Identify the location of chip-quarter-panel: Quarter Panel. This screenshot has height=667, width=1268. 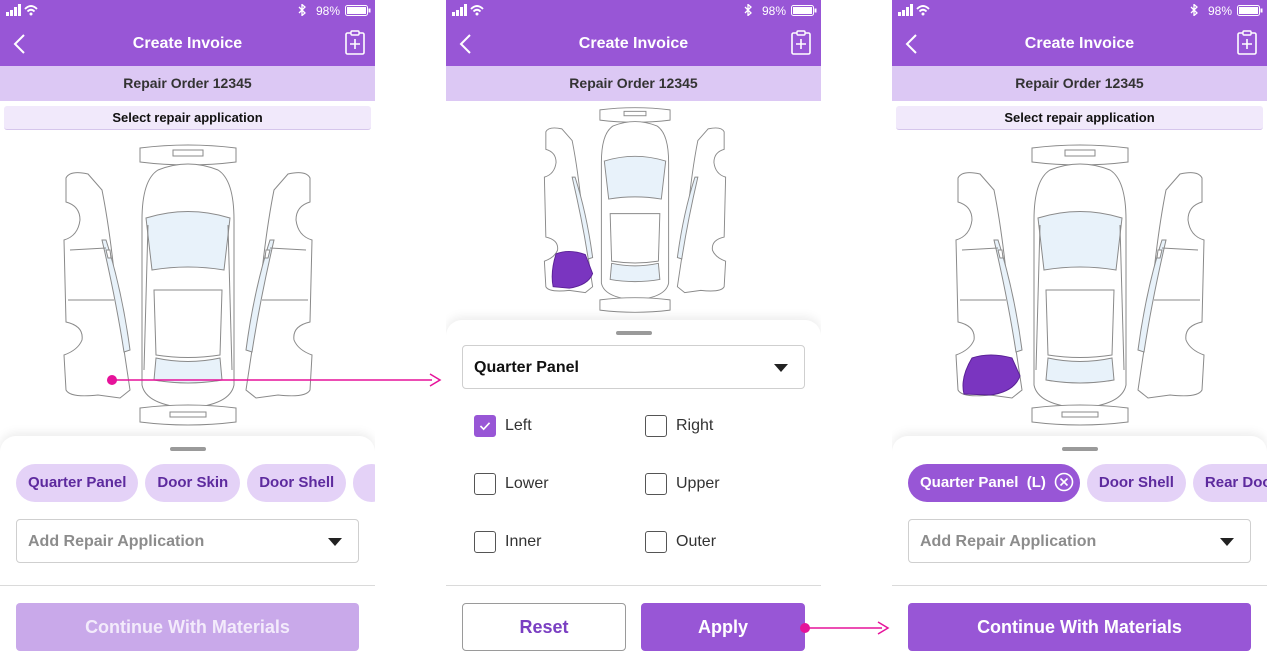
(77, 483).